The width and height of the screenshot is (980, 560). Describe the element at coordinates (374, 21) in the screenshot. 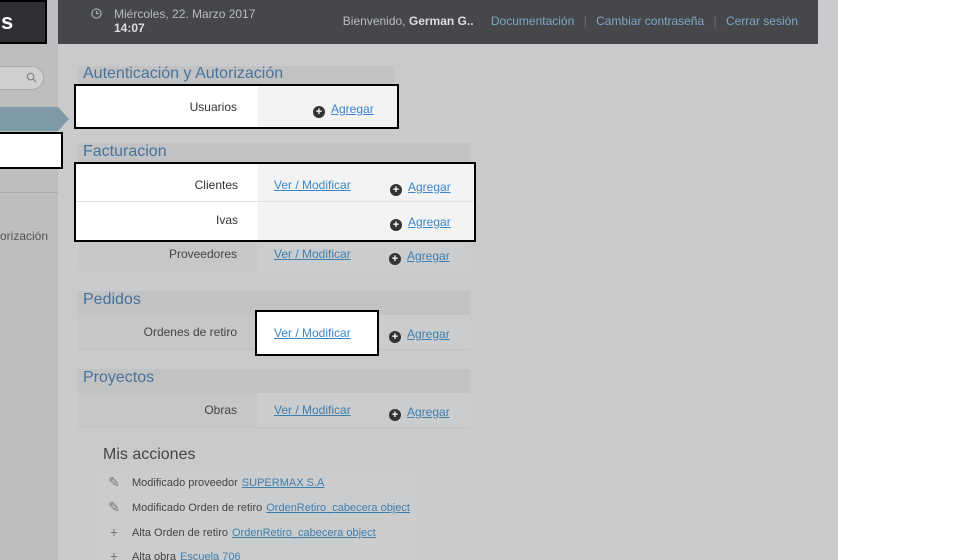

I see `welcome-text: Bienvenido,` at that location.